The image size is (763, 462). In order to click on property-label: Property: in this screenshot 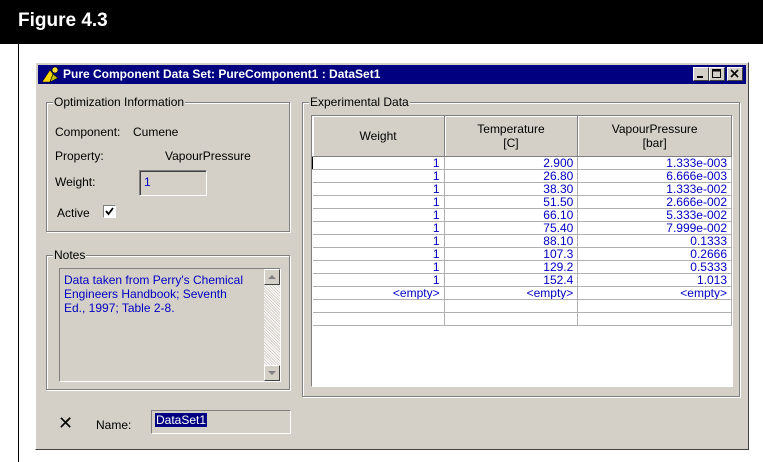, I will do `click(79, 156)`.